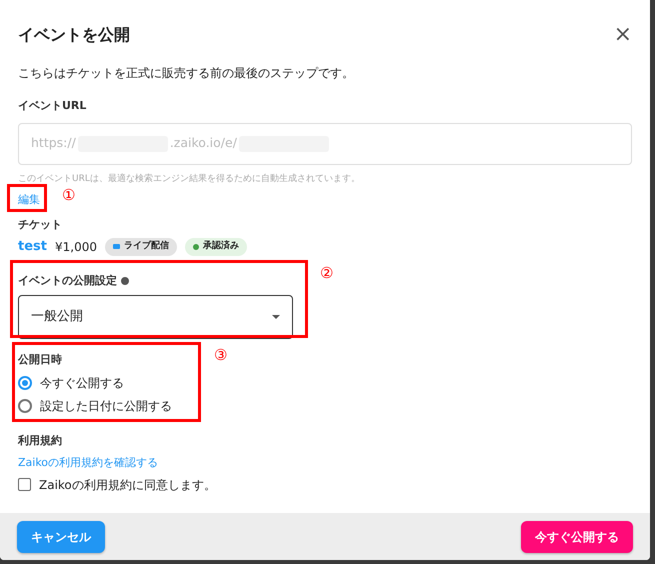 Image resolution: width=655 pixels, height=564 pixels. What do you see at coordinates (186, 73) in the screenshot?
I see `intro-text: こちらはチケットを正式に販売する前の最後のステップです。` at bounding box center [186, 73].